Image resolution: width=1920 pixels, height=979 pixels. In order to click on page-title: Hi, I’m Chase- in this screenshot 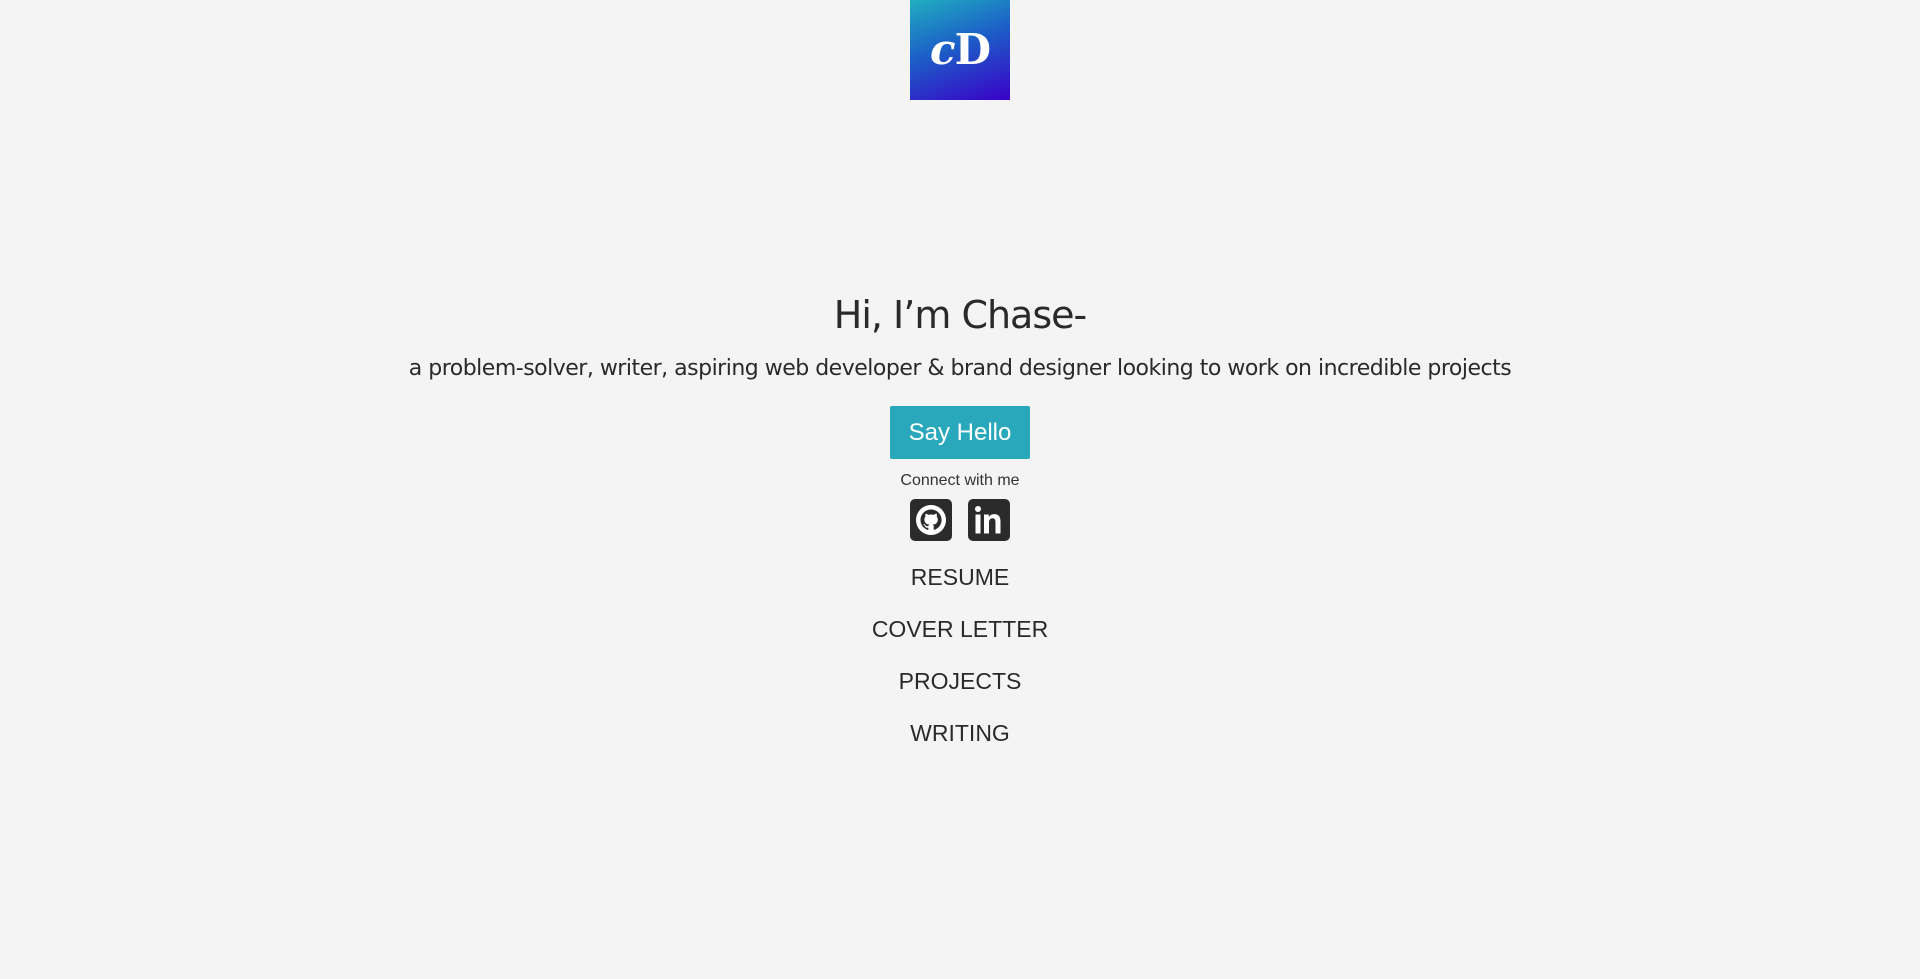, I will do `click(960, 315)`.